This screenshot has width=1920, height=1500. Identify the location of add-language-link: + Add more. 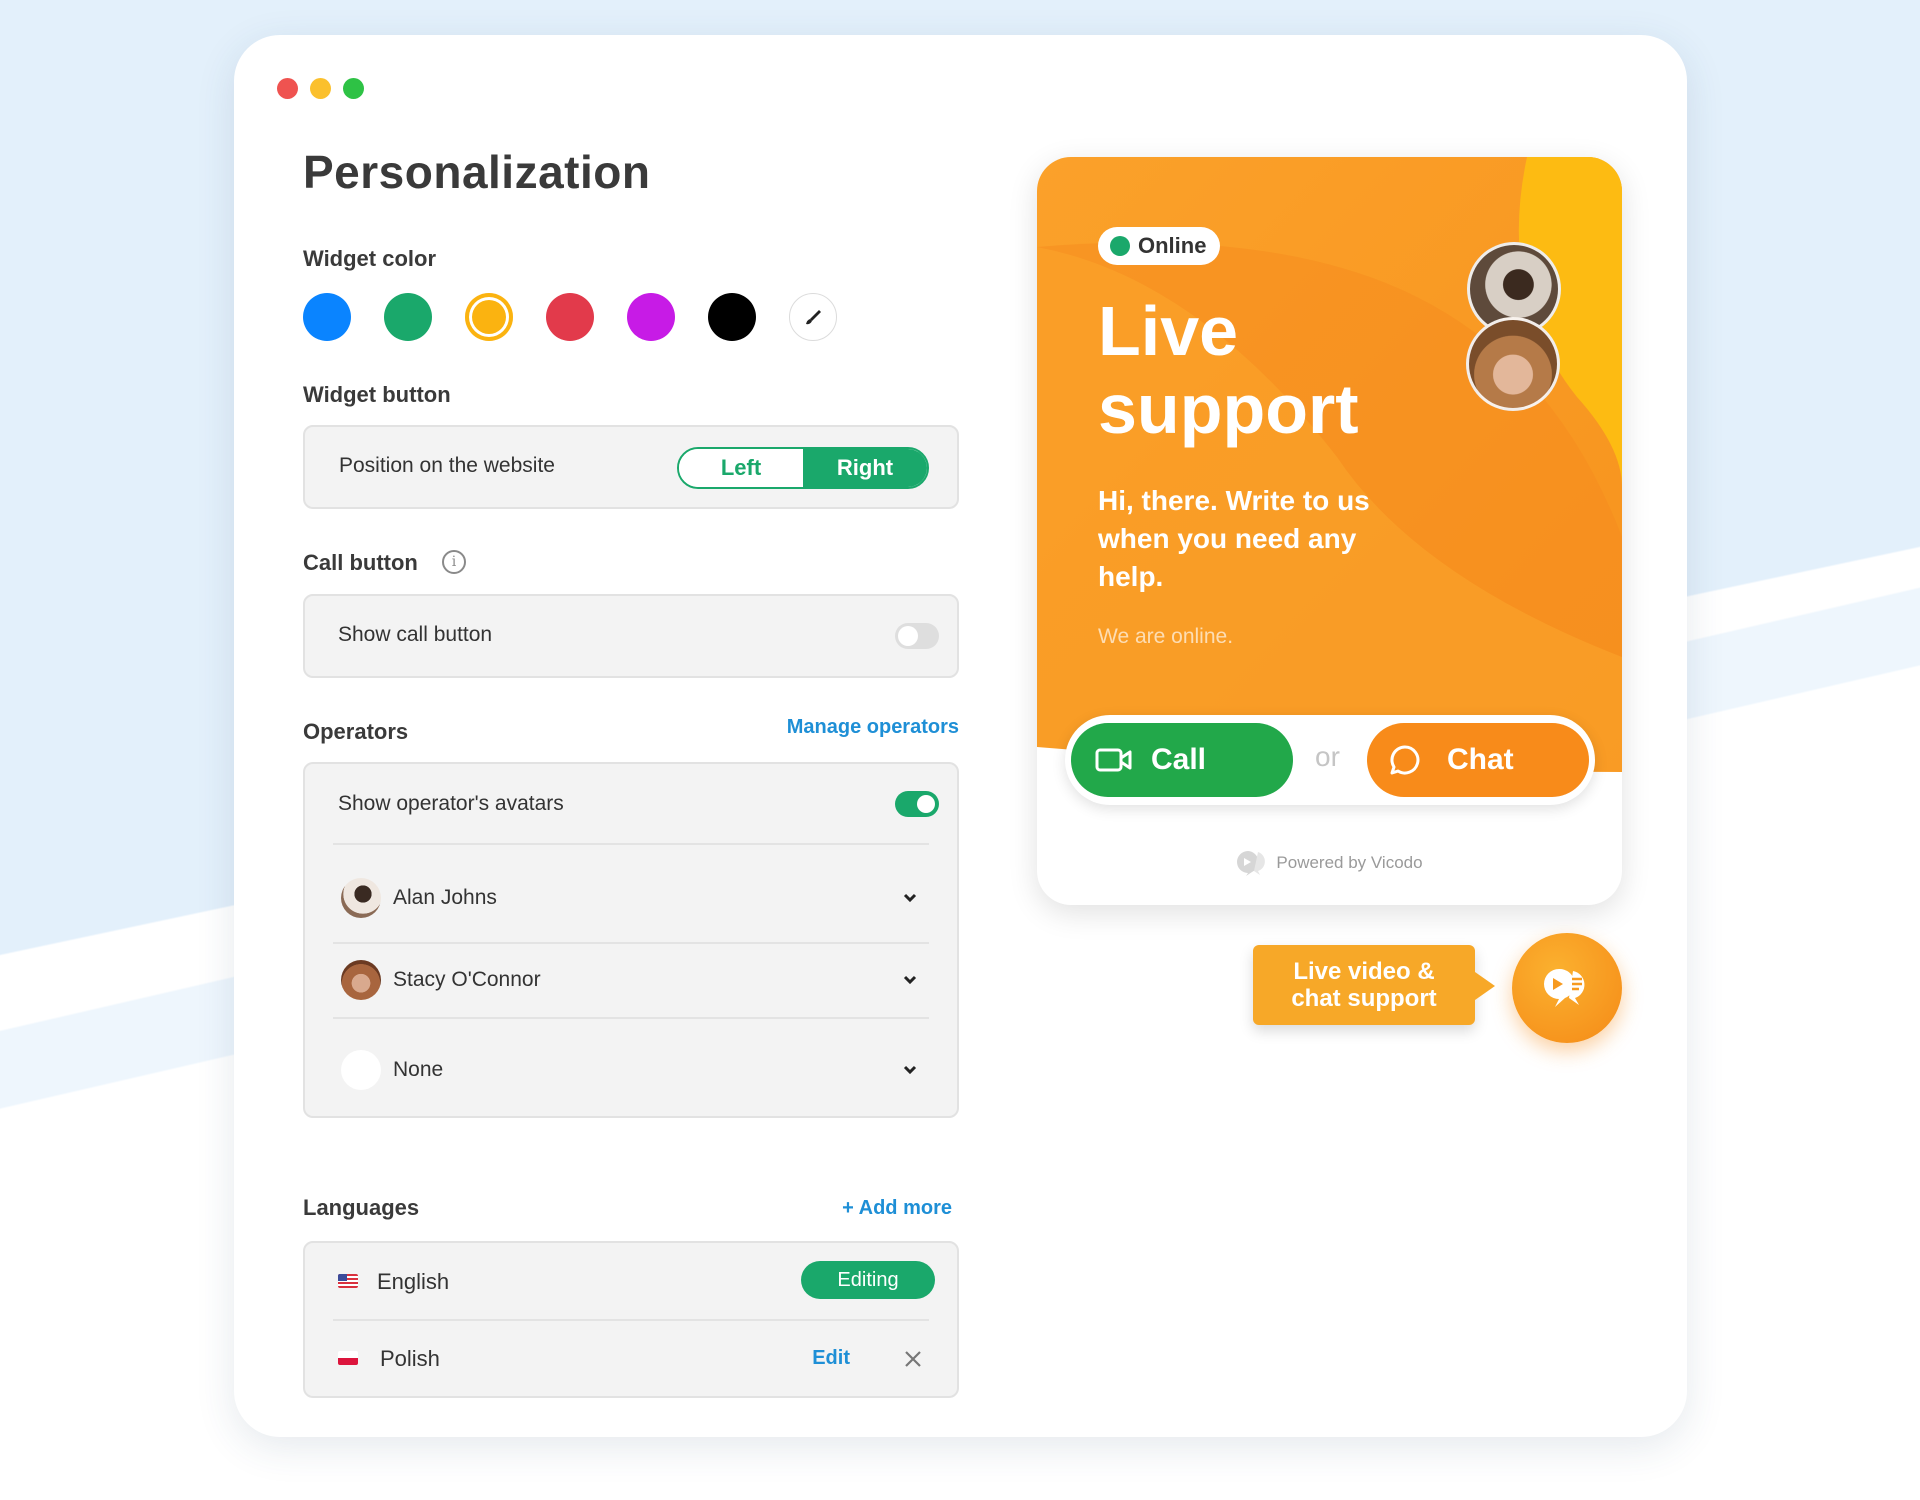
(897, 1208).